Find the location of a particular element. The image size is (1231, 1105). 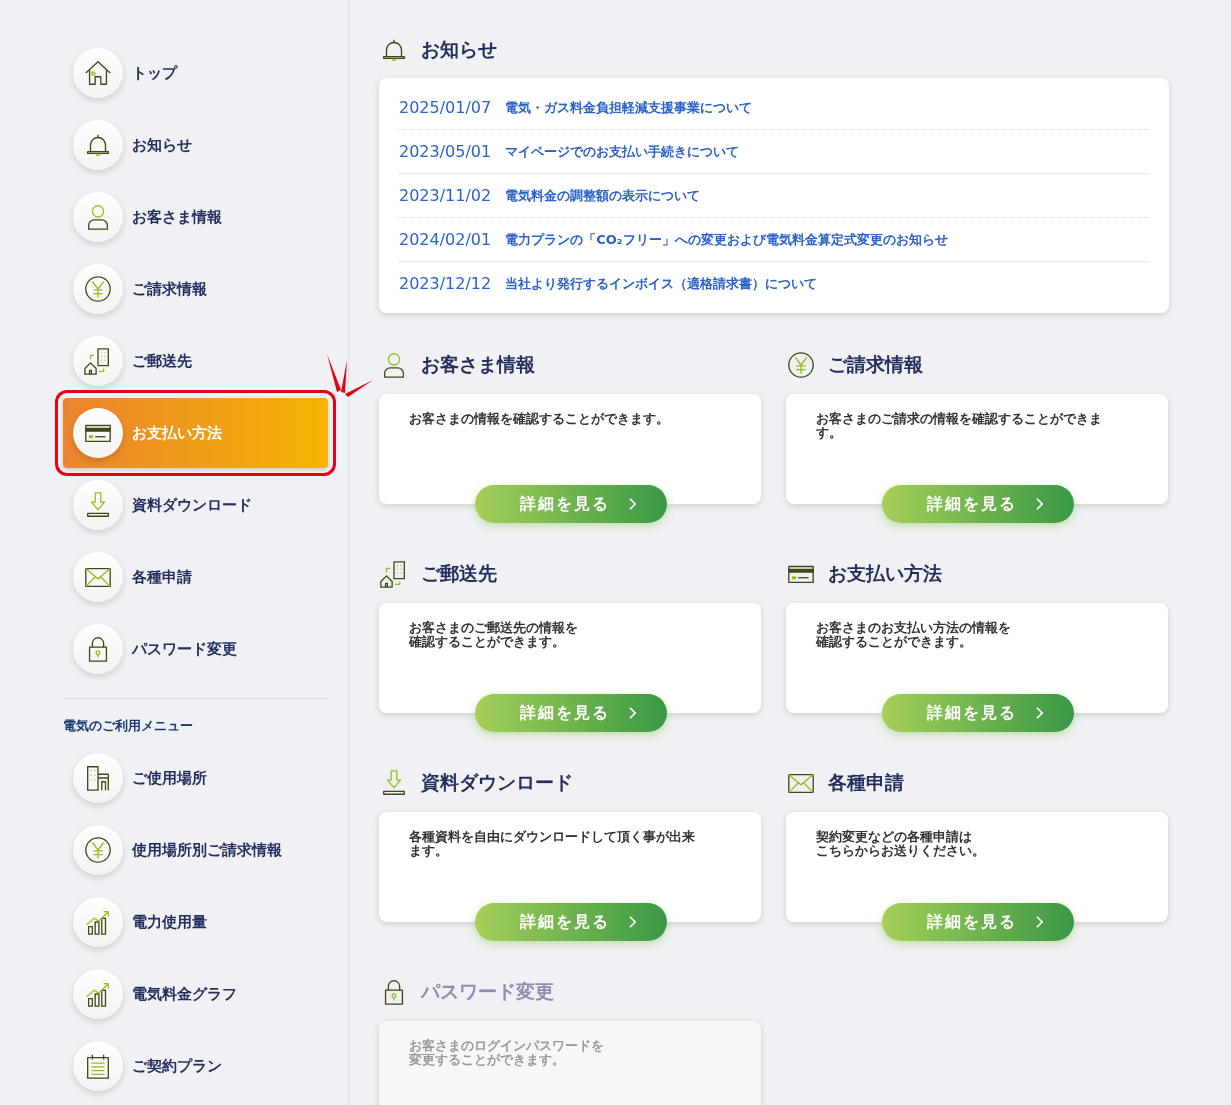

house-icon is located at coordinates (98, 73).